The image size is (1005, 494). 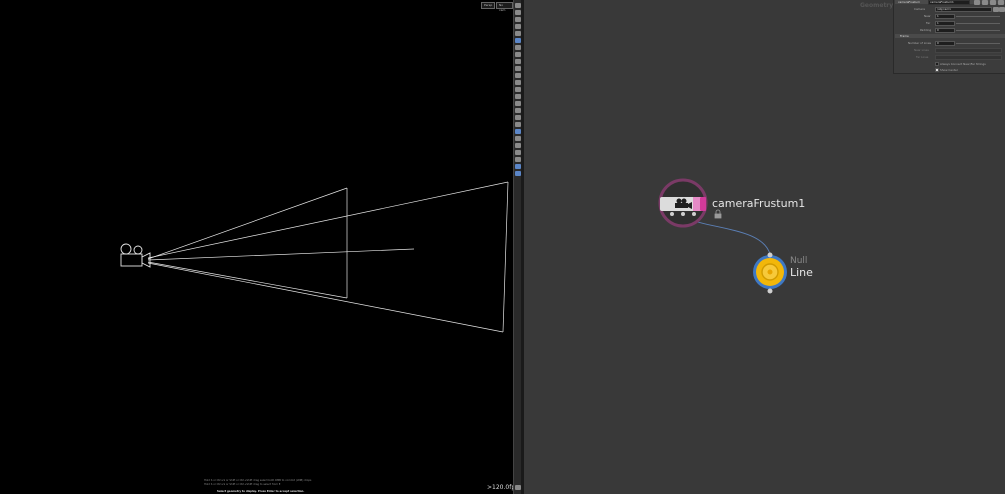 I want to click on null-node-type: Null, so click(x=799, y=261).